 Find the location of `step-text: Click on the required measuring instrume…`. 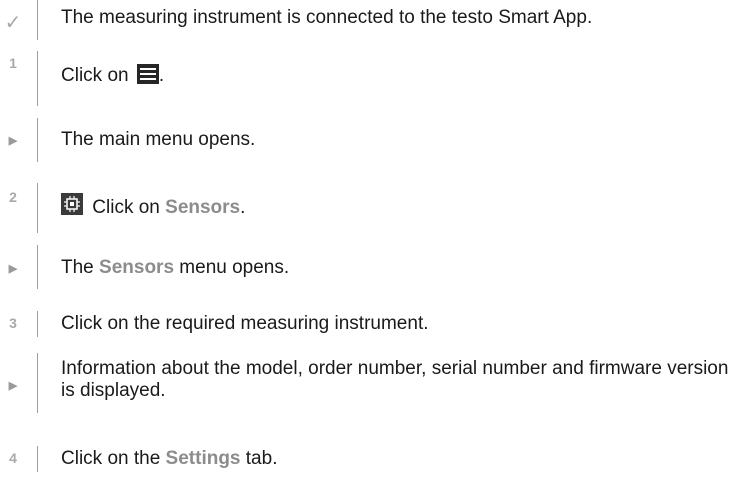

step-text: Click on the required measuring instrume… is located at coordinates (245, 323).